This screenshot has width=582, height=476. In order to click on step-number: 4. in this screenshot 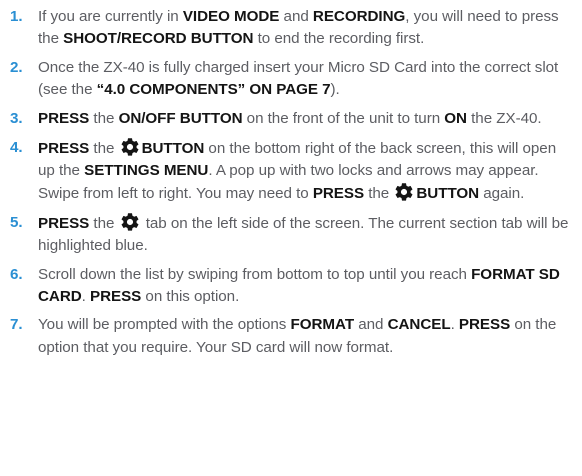, I will do `click(16, 147)`.